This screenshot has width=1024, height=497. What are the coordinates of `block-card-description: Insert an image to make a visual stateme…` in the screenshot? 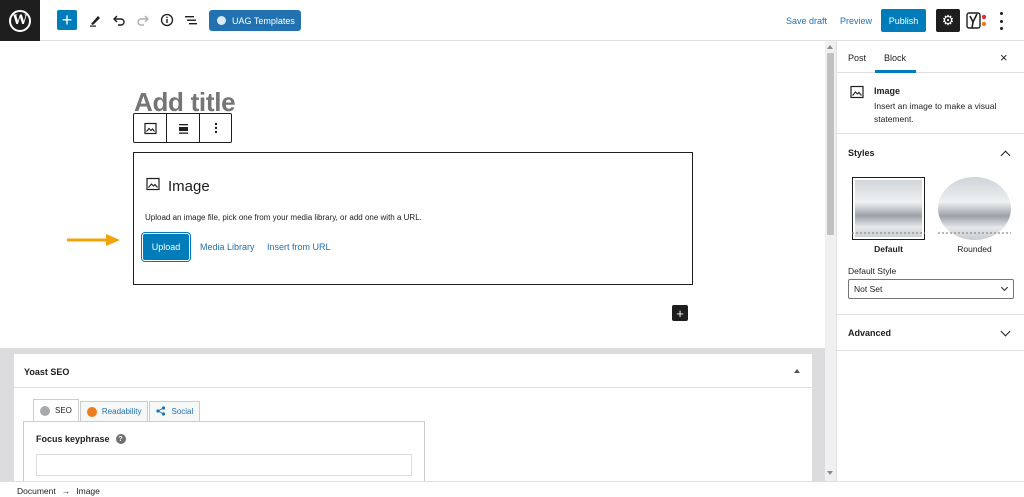 It's located at (935, 112).